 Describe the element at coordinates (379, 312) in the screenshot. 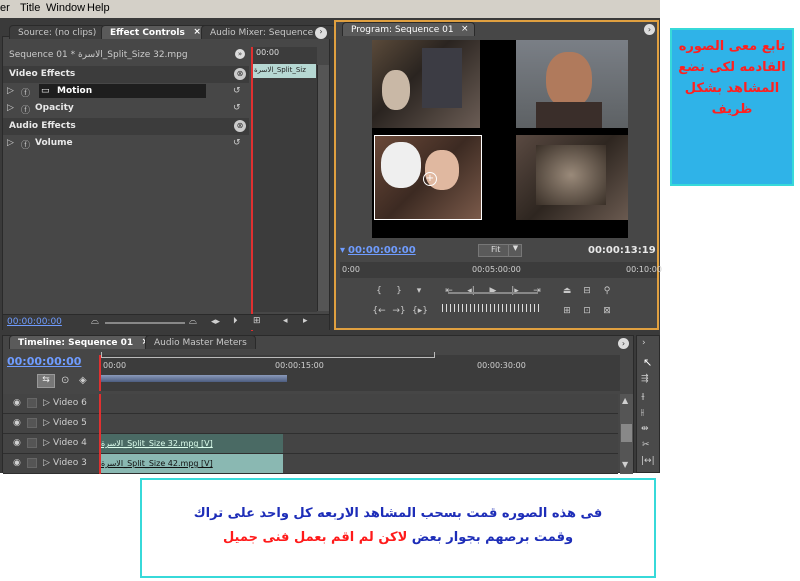

I see `go-to-previous-edit-icon: {←` at that location.